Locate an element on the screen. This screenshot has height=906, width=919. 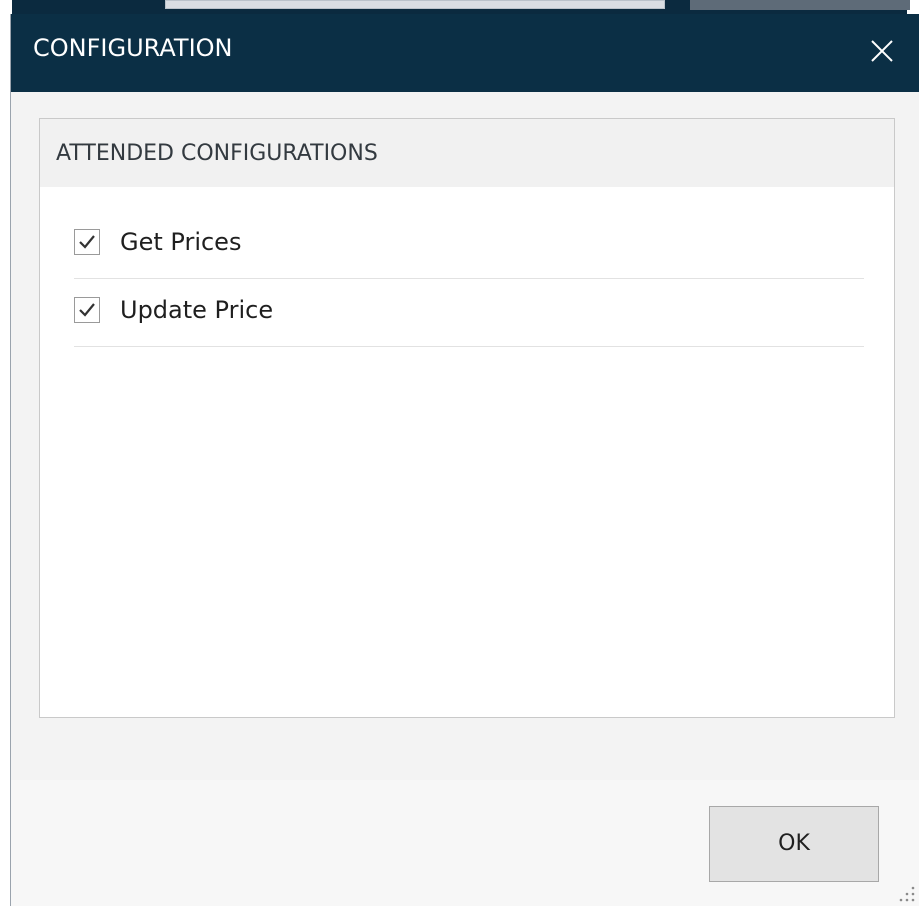
dialog-titlebar: CONFIGURATION is located at coordinates (465, 53).